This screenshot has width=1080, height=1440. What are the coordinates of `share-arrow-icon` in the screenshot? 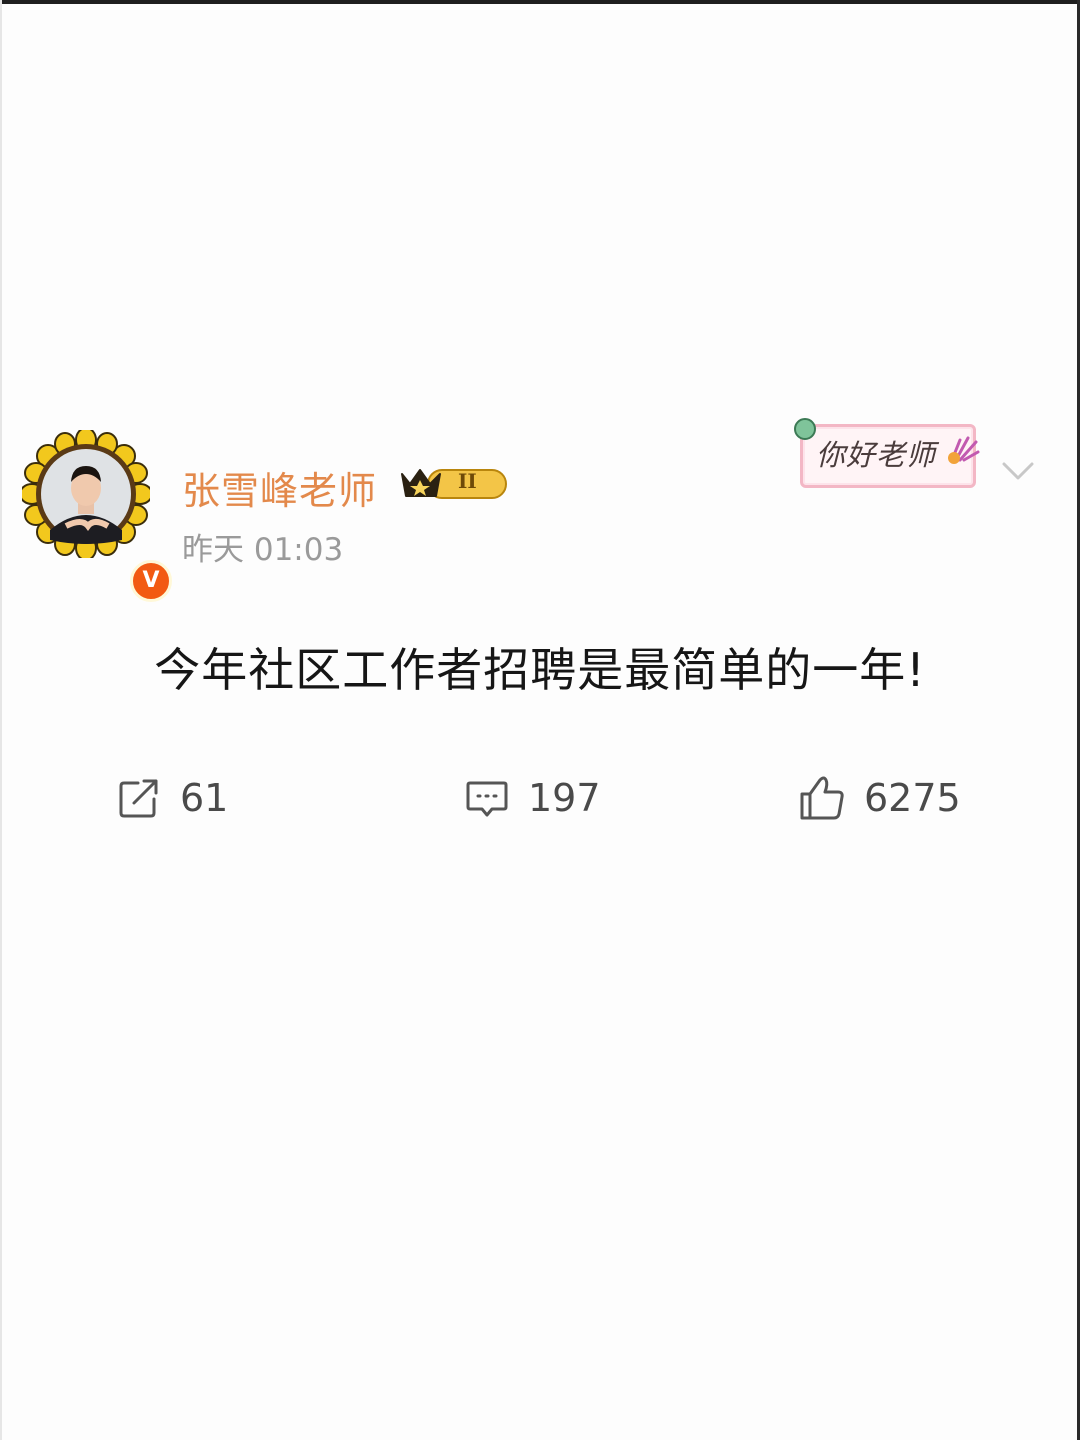 It's located at (138, 798).